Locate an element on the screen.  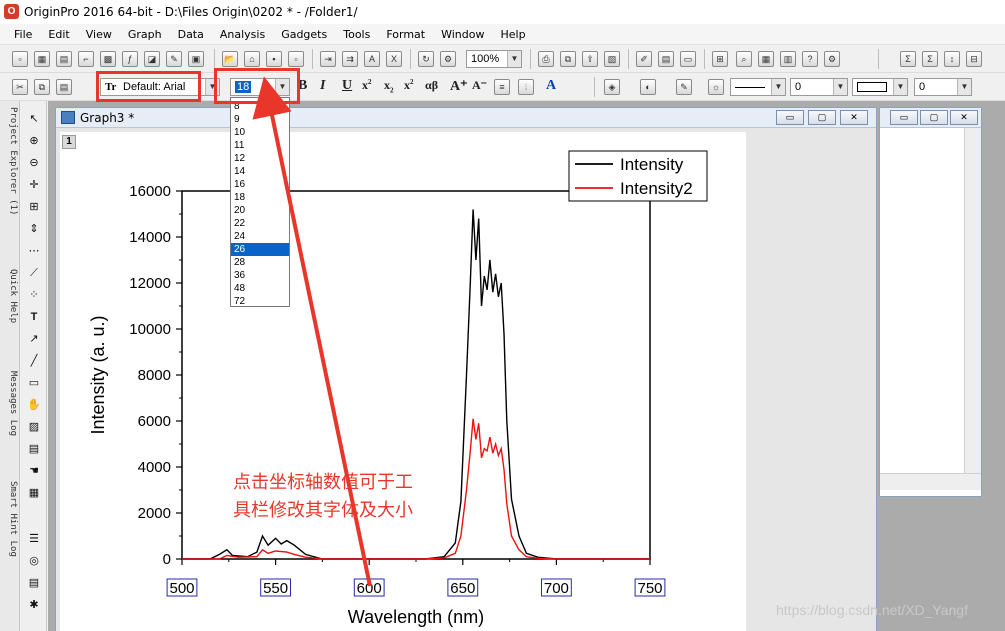
abc-icon: ▤ is located at coordinates (34, 583).